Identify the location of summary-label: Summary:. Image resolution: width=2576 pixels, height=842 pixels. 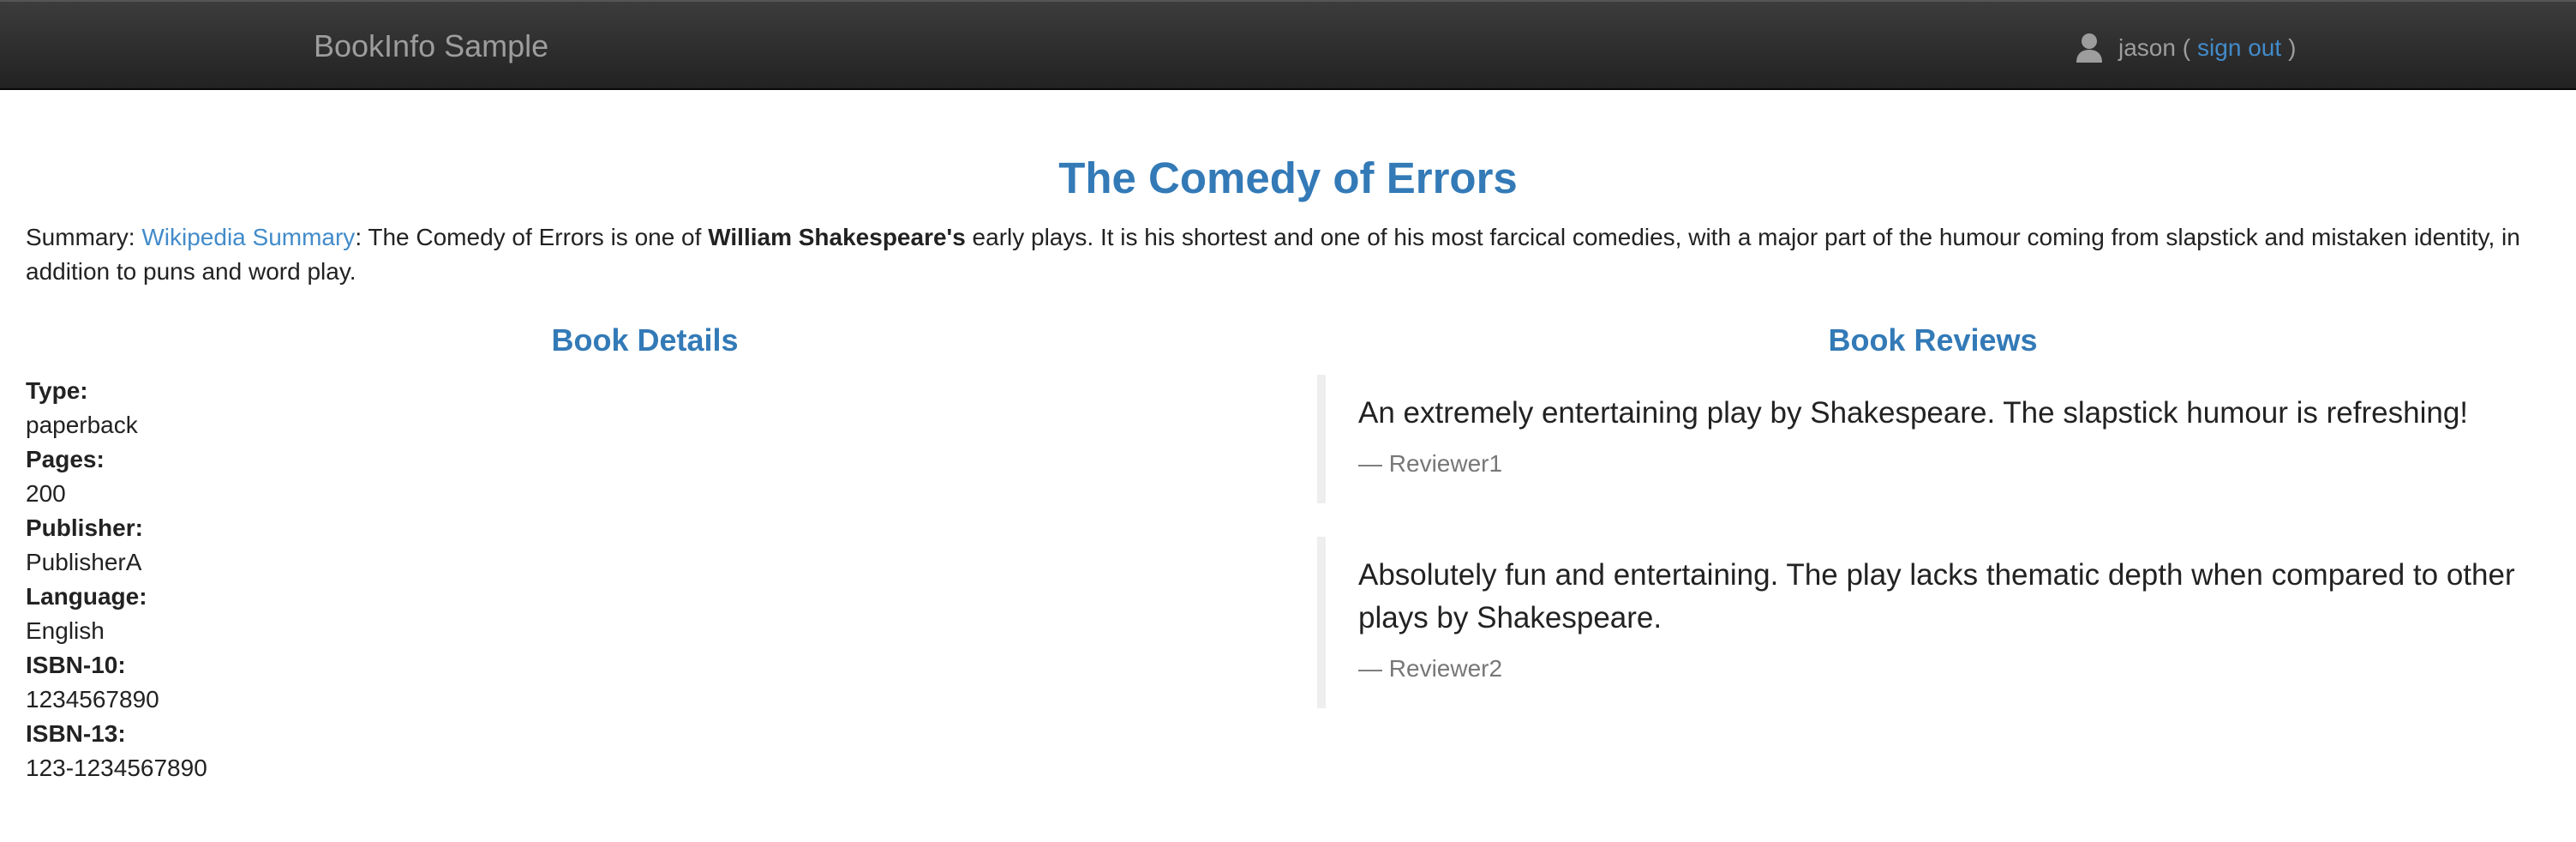
(80, 237).